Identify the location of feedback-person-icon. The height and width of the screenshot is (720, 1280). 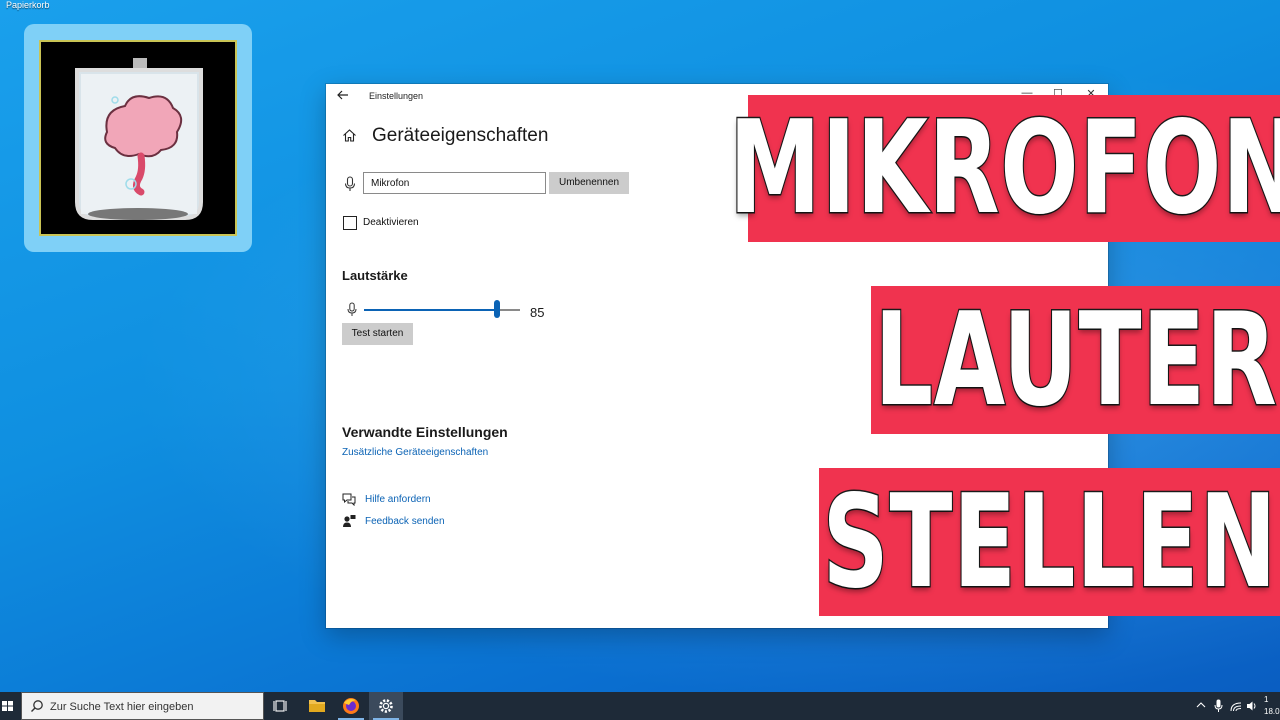
(349, 521).